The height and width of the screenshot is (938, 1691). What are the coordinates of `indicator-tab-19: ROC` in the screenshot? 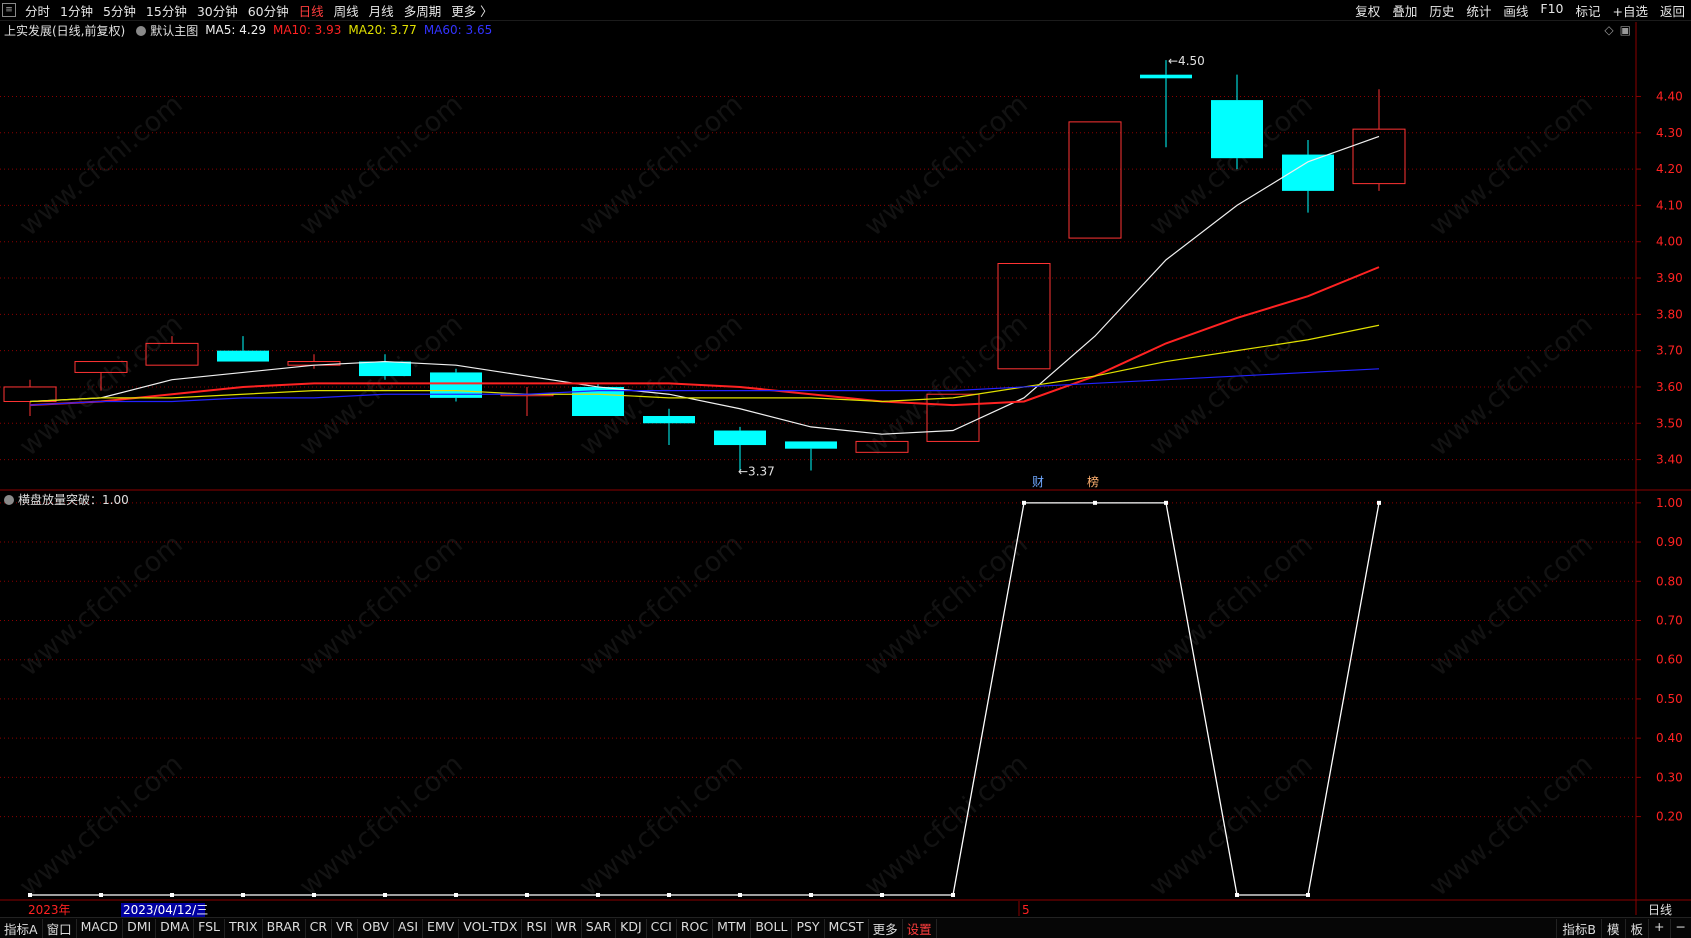 It's located at (695, 928).